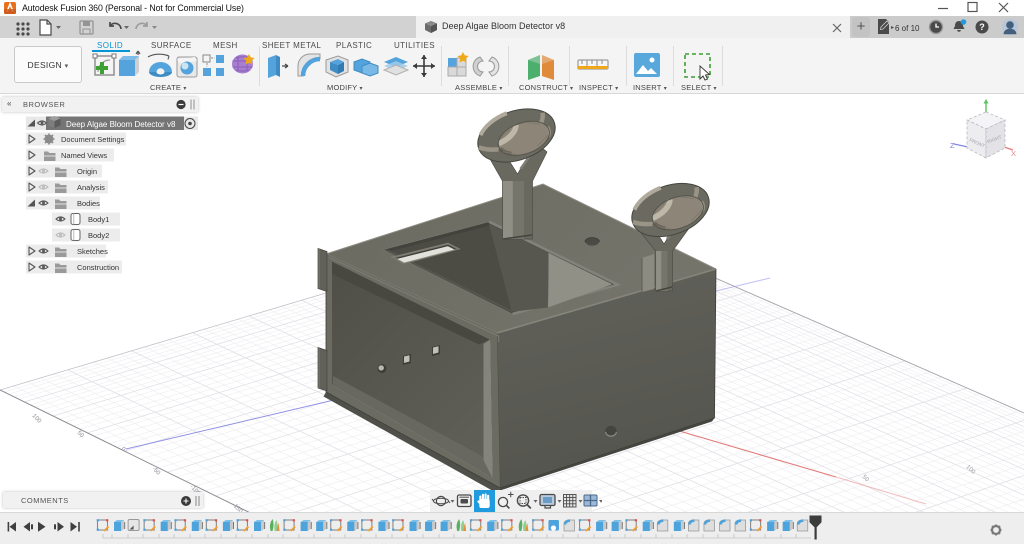  What do you see at coordinates (93, 139) in the screenshot?
I see `svg-text: Document Settings` at bounding box center [93, 139].